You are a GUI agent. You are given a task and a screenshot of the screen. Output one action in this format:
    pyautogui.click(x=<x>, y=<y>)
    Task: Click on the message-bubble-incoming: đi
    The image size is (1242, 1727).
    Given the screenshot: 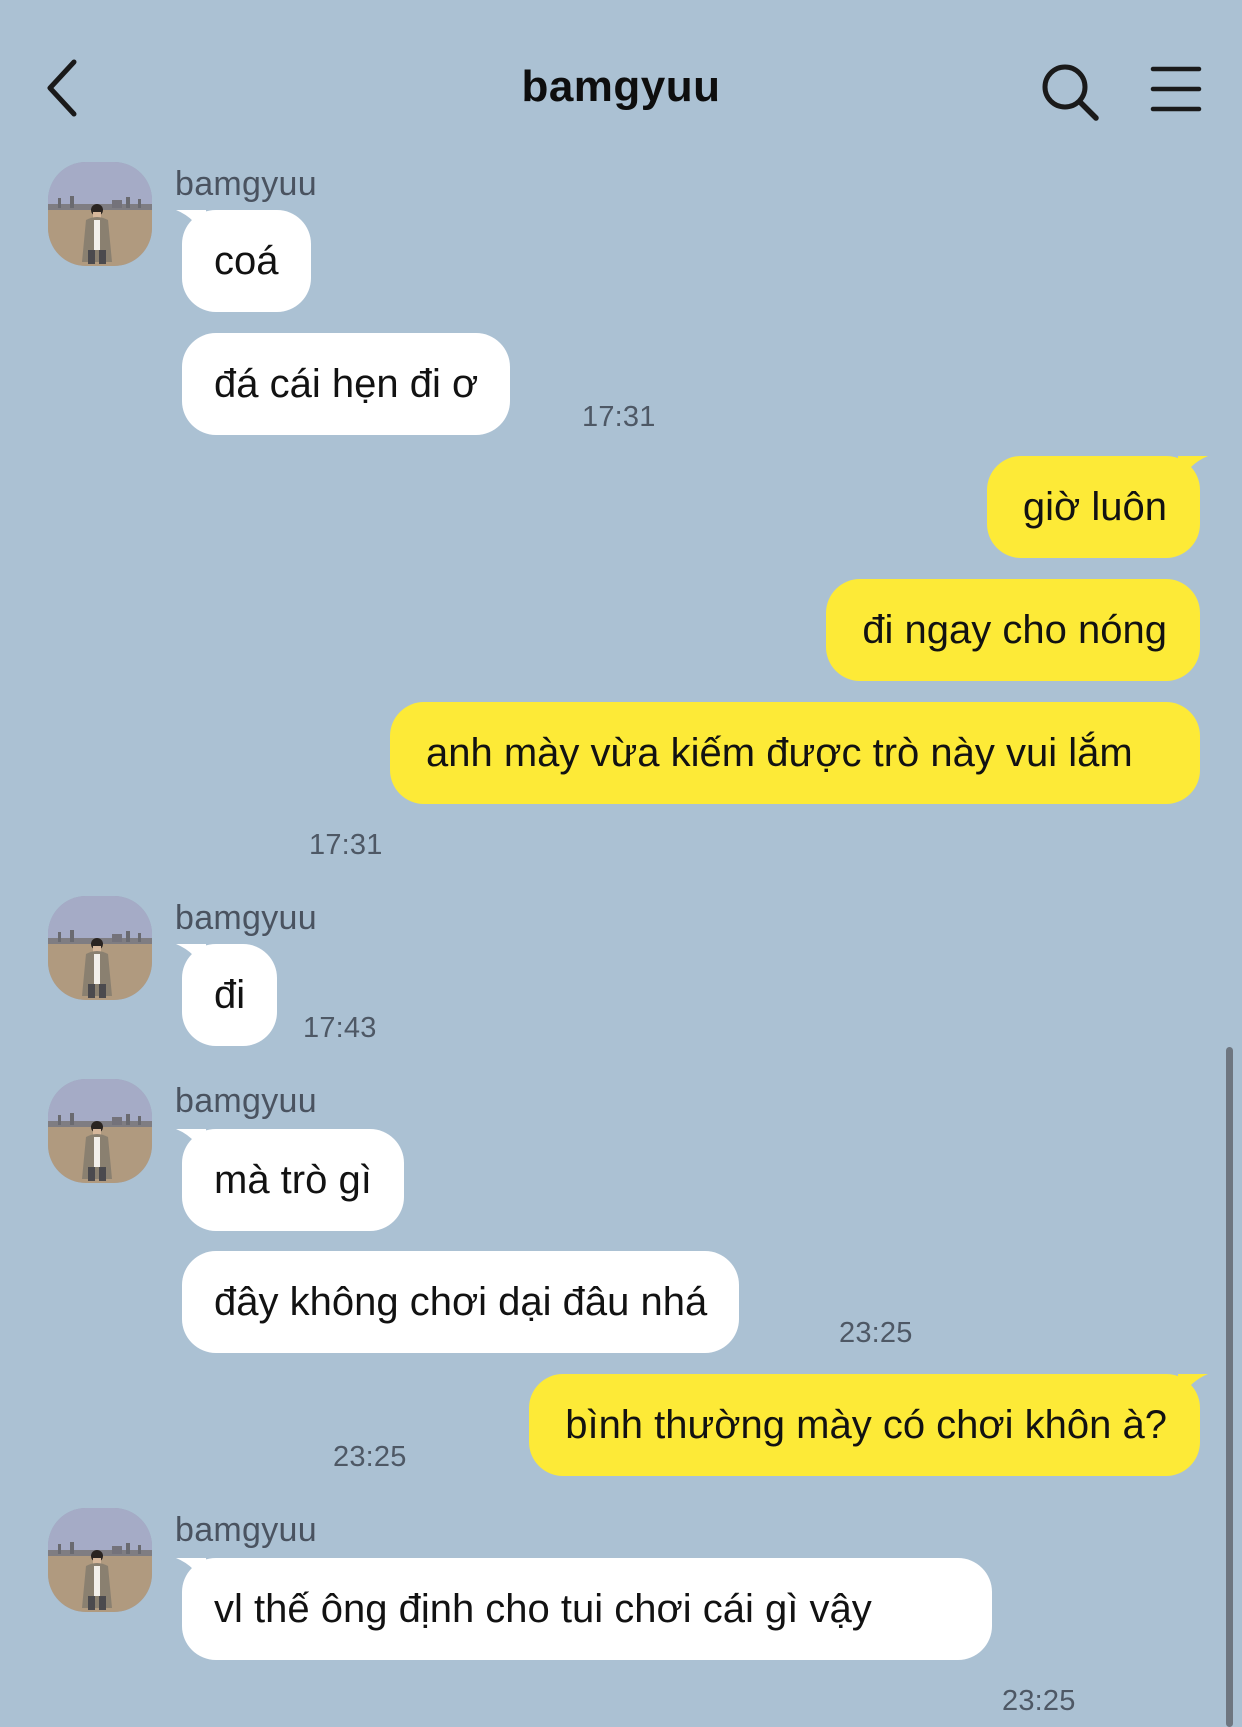 What is the action you would take?
    pyautogui.click(x=227, y=995)
    